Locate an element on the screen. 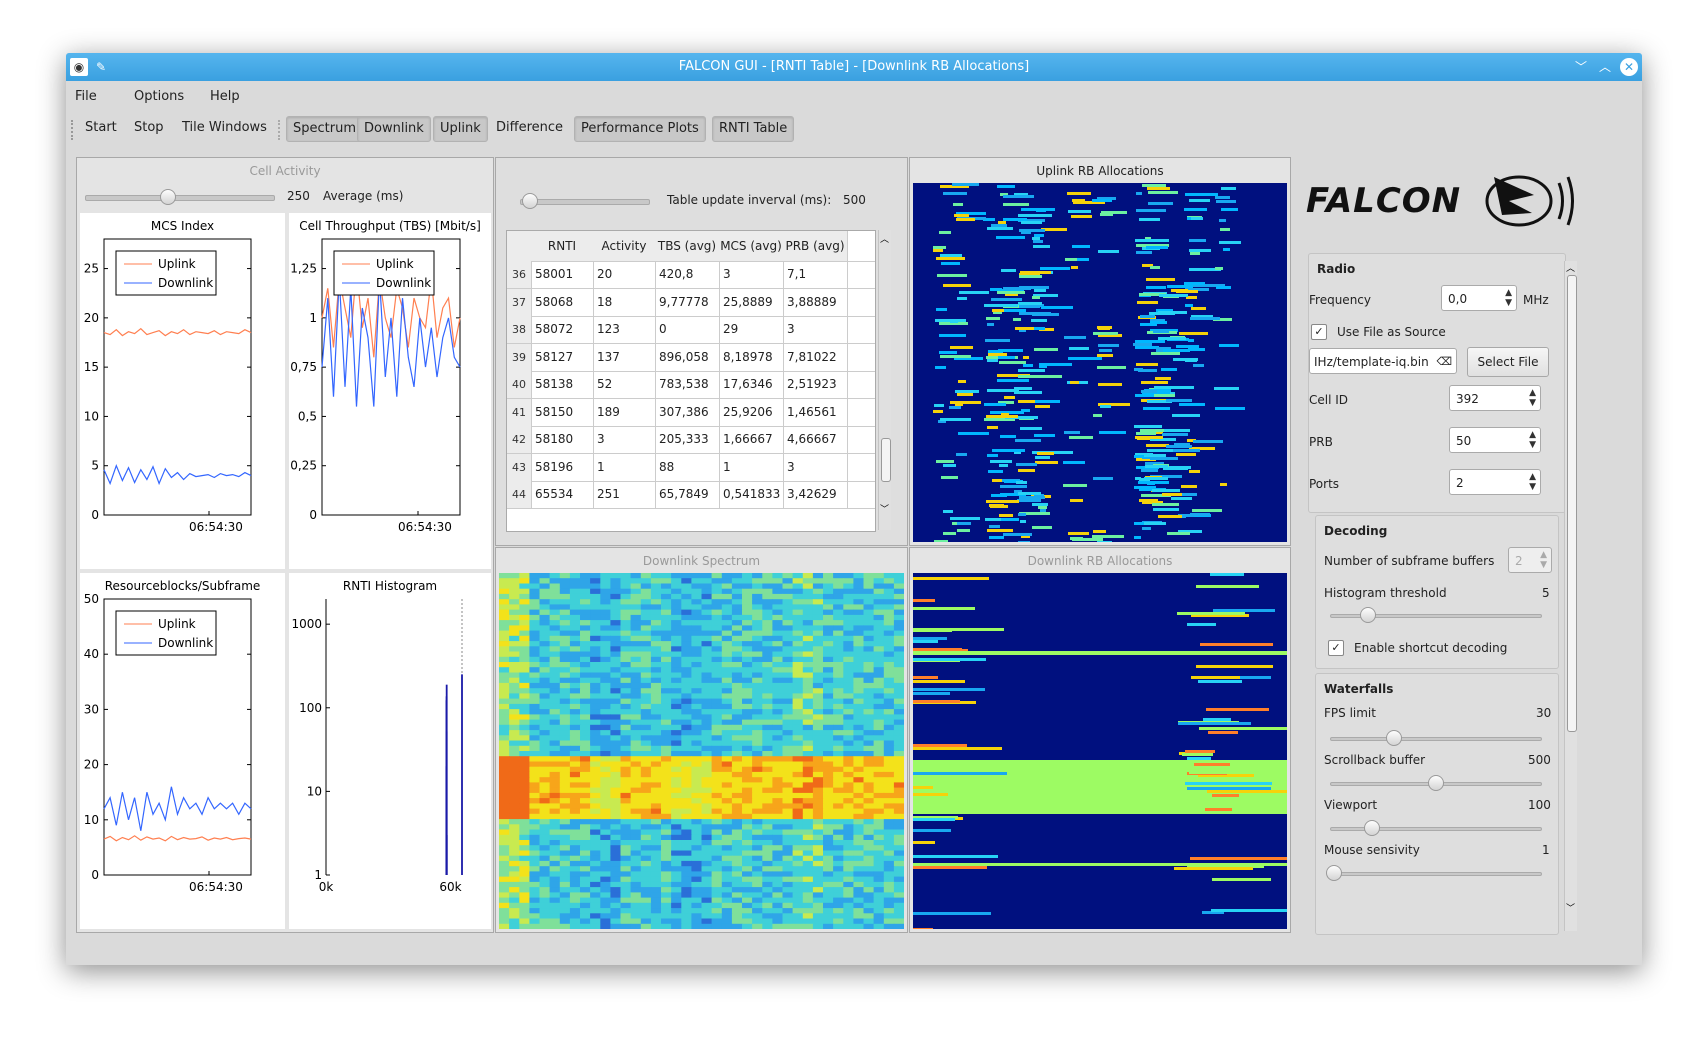  table-update-slider-handle is located at coordinates (530, 201).